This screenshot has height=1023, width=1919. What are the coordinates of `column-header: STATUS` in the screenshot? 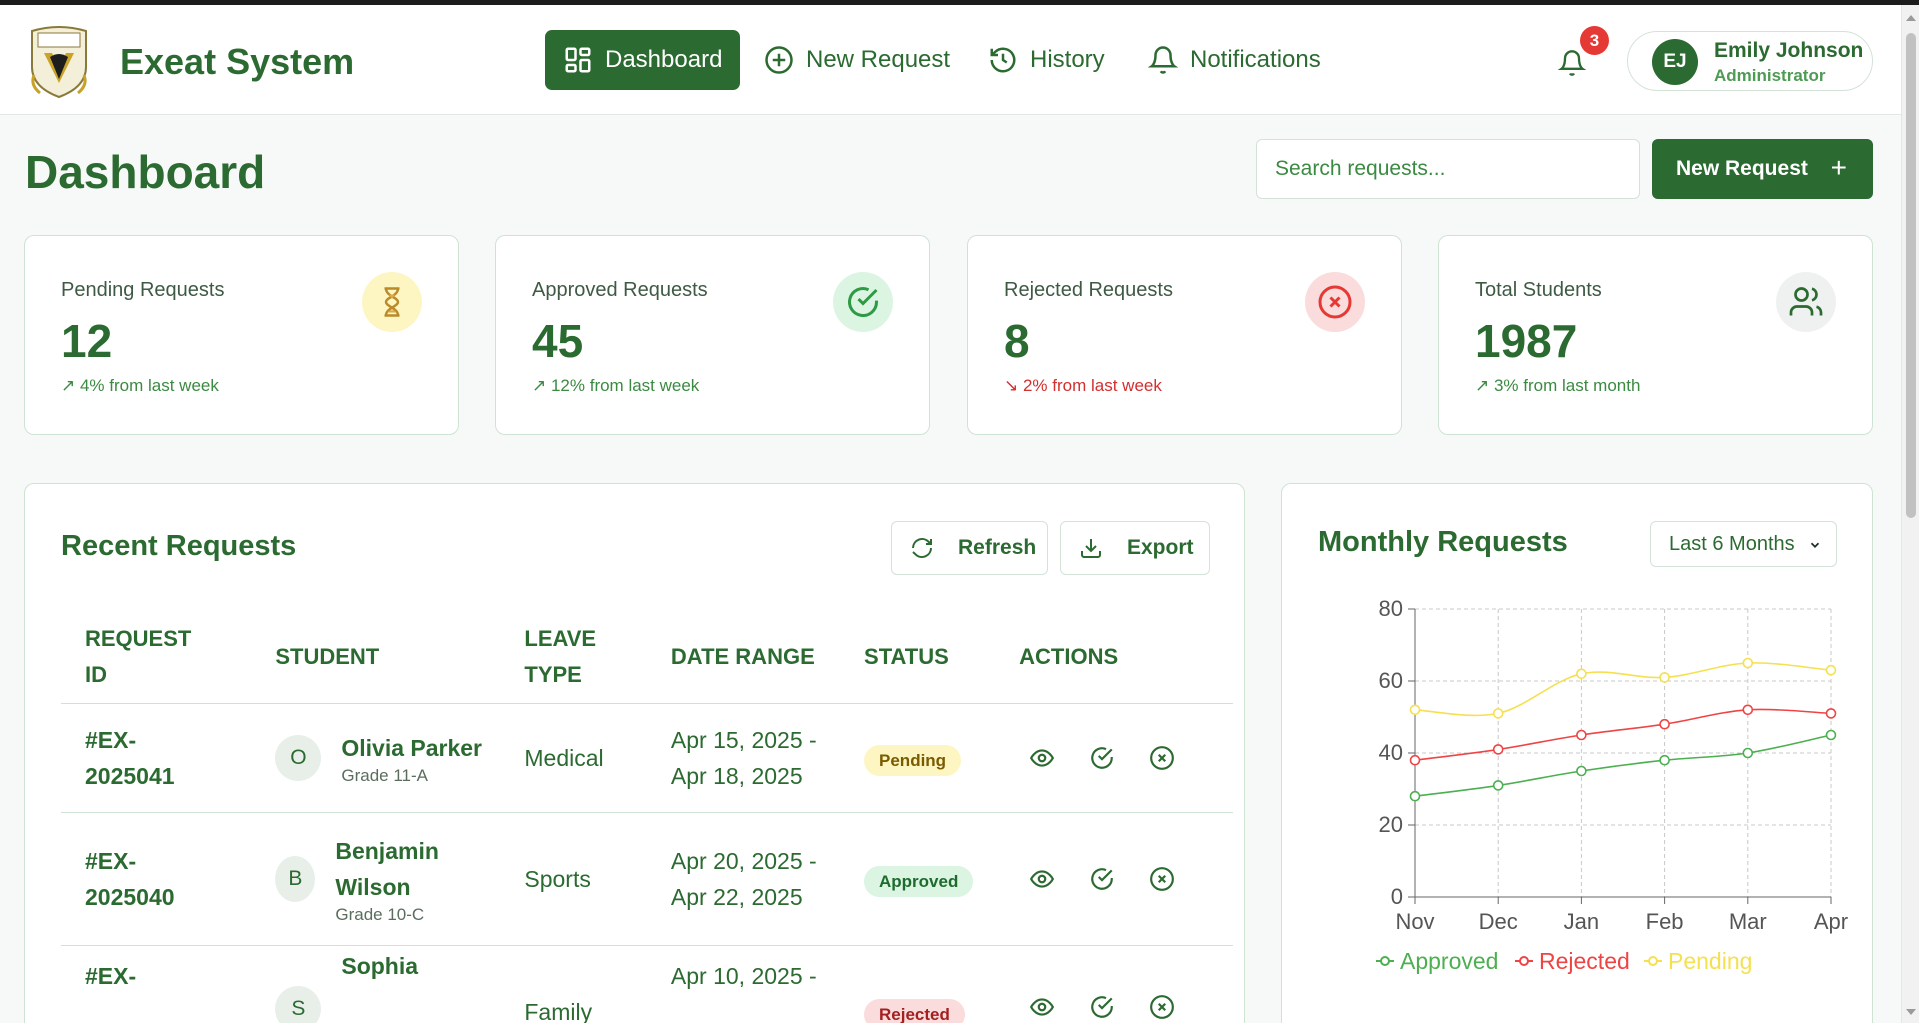 It's located at (918, 658).